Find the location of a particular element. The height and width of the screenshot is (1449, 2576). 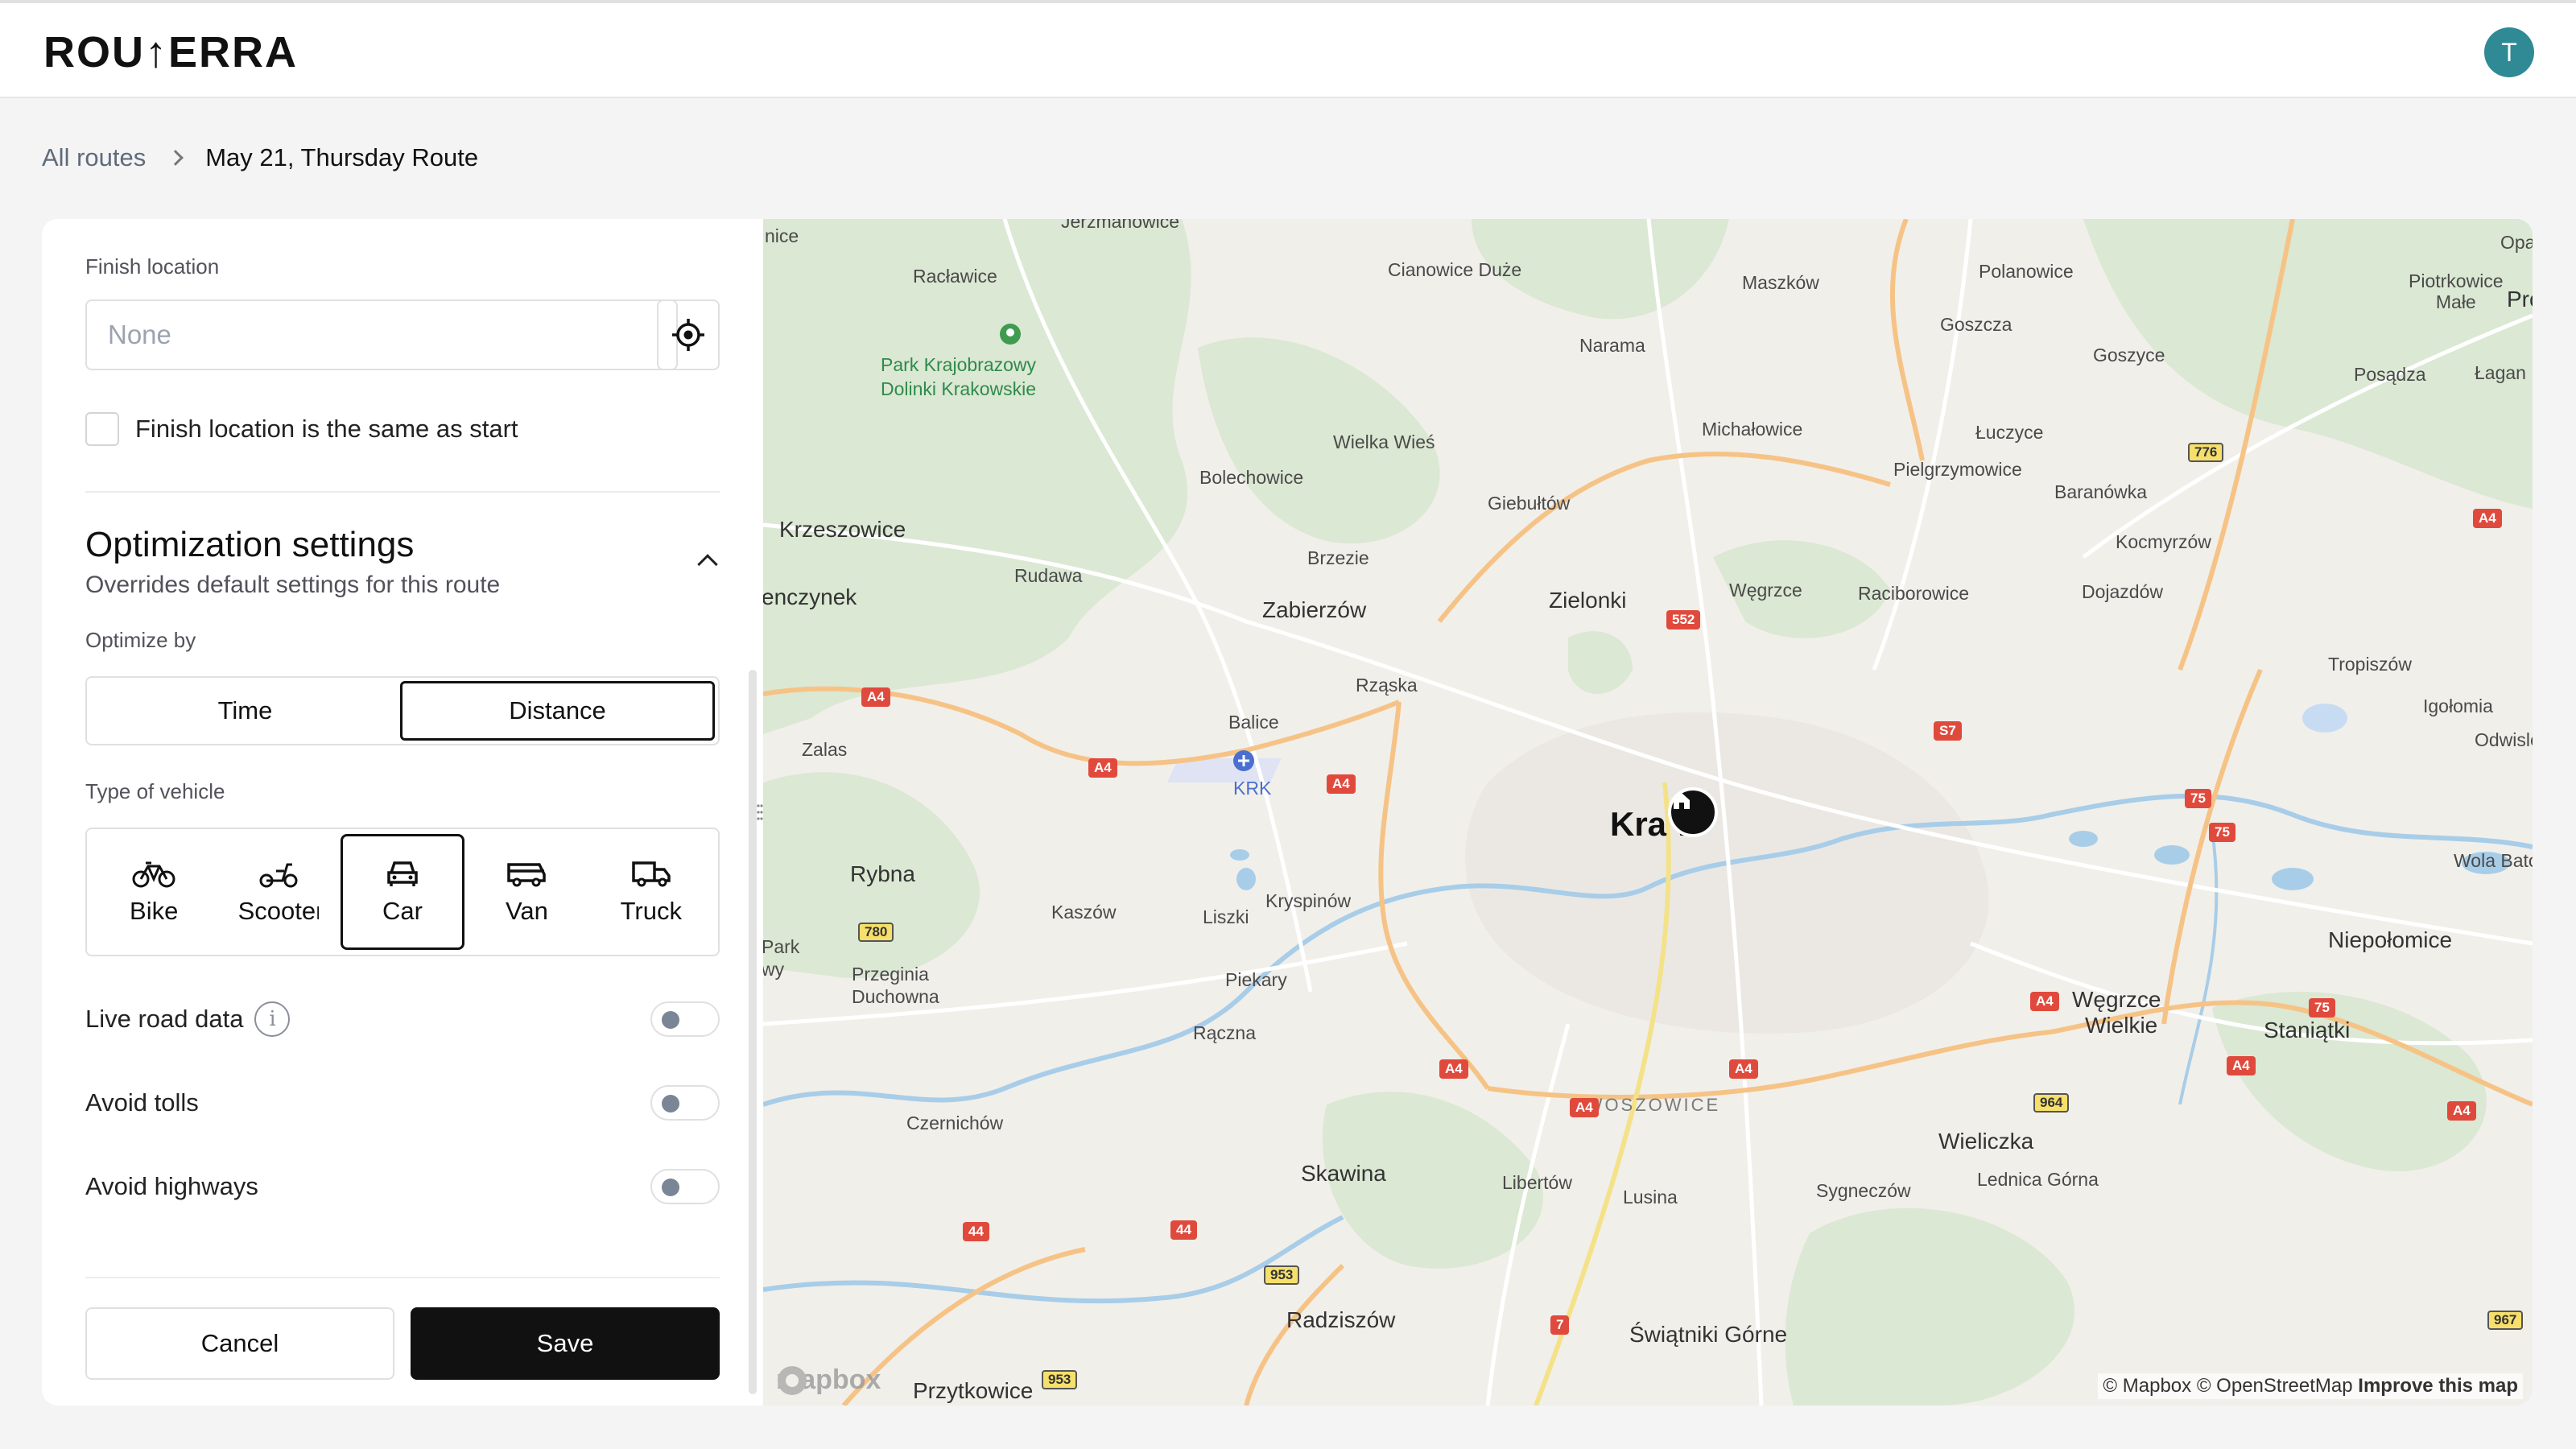

map-label: Wielka Wieś is located at coordinates (1384, 442).